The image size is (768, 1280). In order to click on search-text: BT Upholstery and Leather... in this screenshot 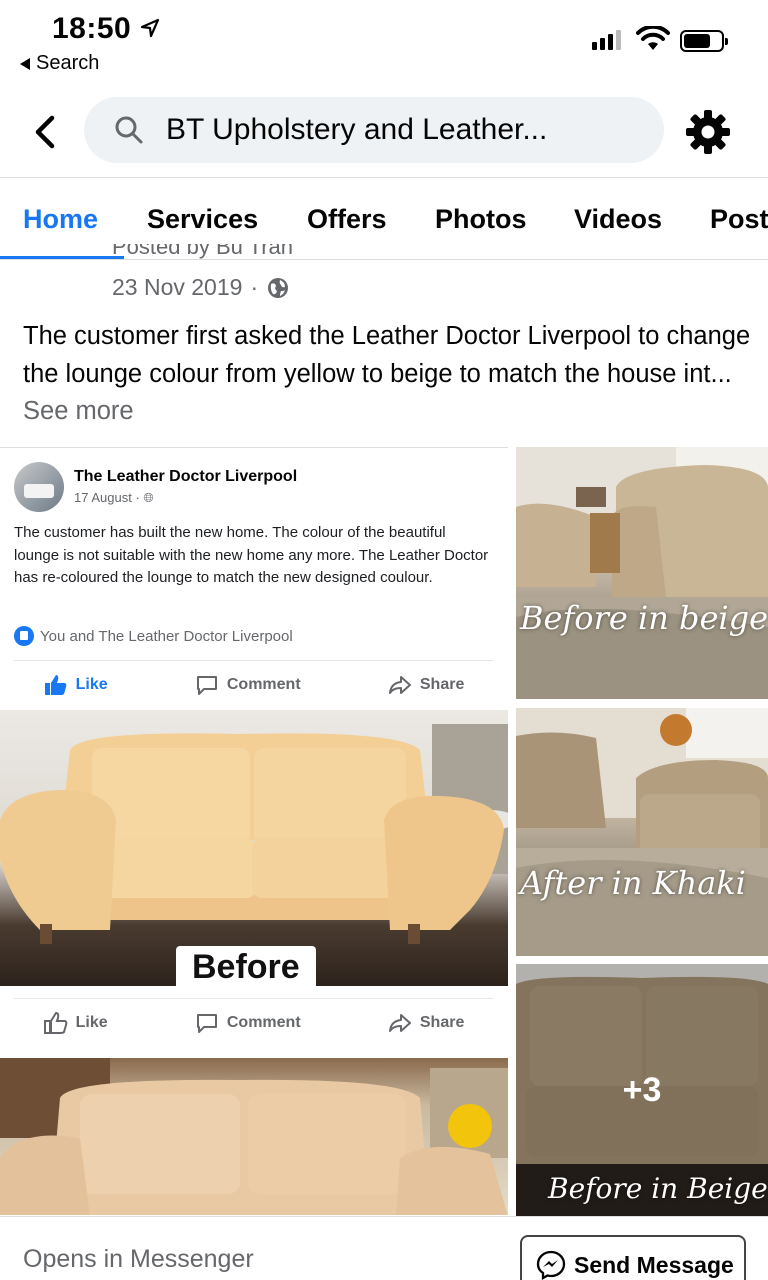, I will do `click(357, 129)`.